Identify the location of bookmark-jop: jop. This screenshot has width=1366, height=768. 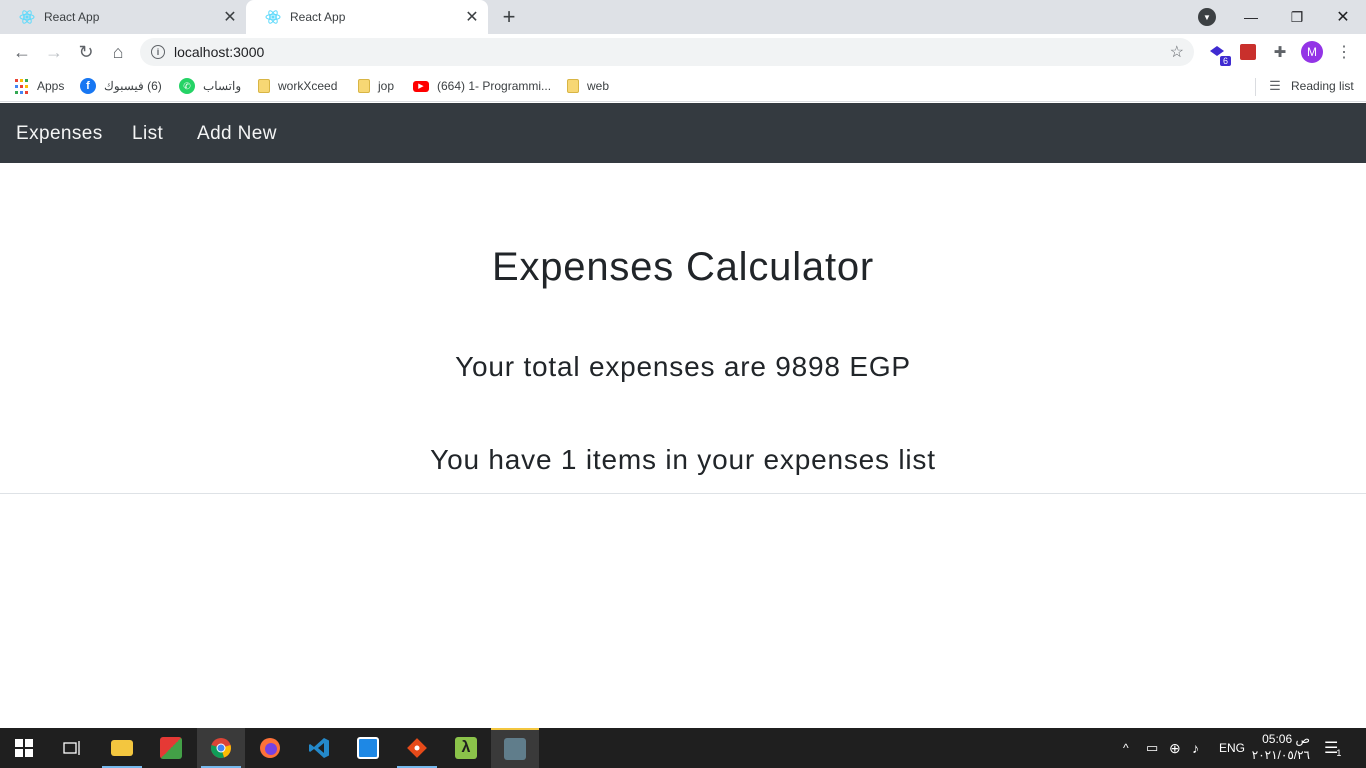
(376, 86).